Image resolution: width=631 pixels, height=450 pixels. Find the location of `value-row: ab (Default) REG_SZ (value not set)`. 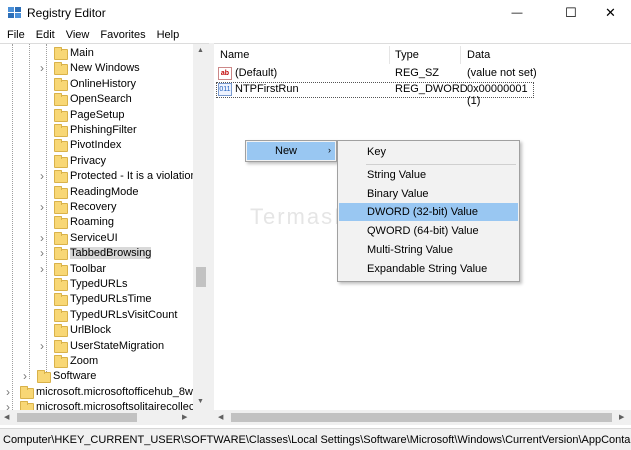

value-row: ab (Default) REG_SZ (value not set) is located at coordinates (422, 74).